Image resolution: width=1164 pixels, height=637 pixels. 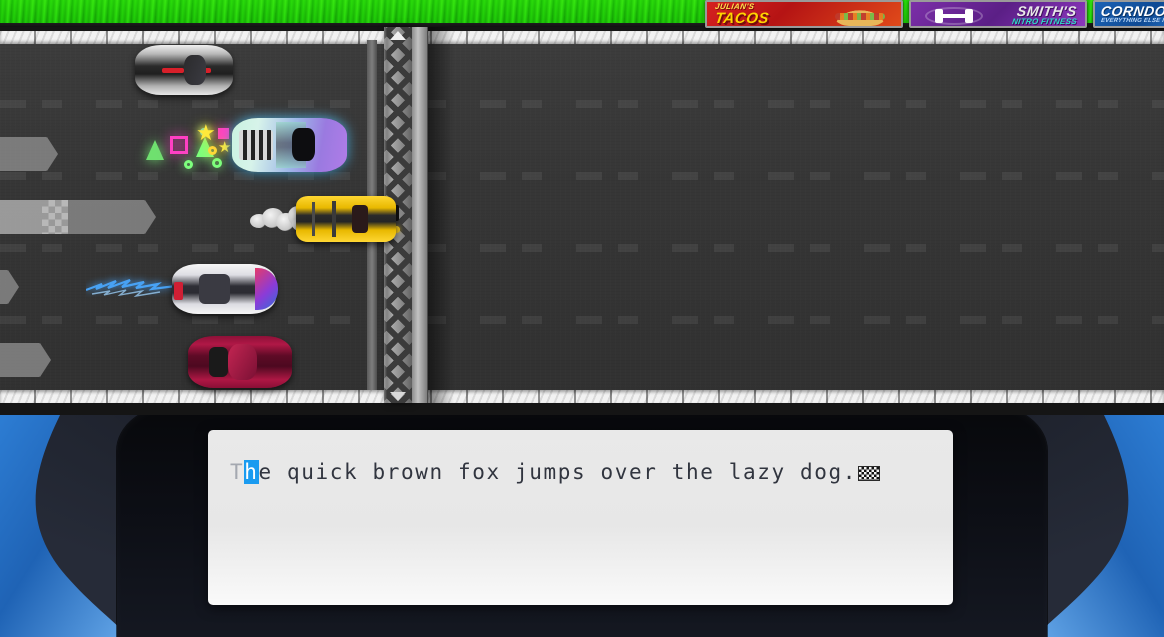 What do you see at coordinates (441, 215) in the screenshot?
I see `tower-shadow` at bounding box center [441, 215].